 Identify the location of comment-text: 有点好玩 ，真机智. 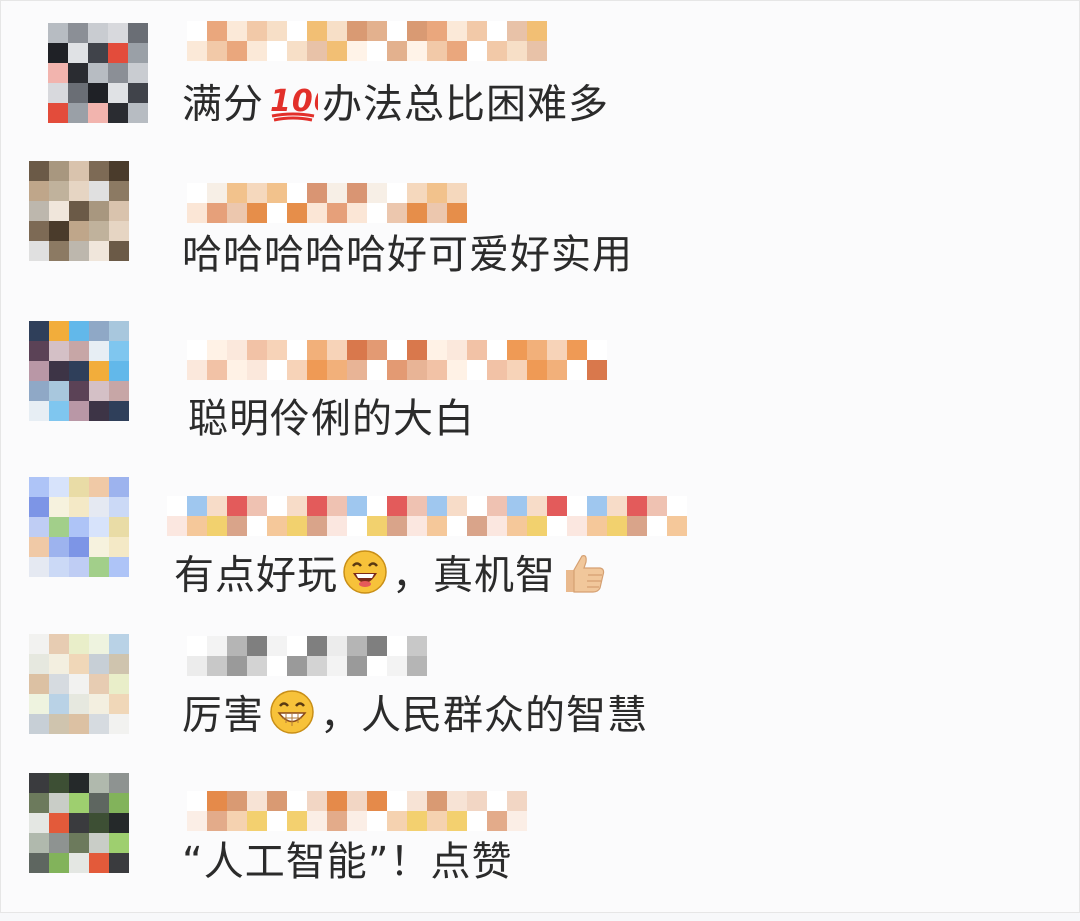
(393, 577).